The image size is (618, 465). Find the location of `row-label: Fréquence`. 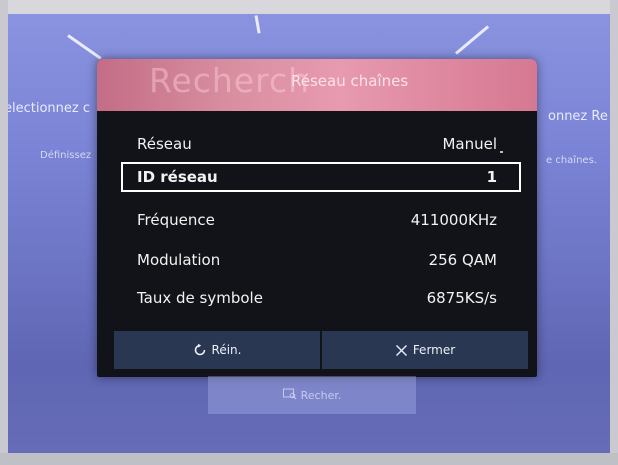

row-label: Fréquence is located at coordinates (176, 220).